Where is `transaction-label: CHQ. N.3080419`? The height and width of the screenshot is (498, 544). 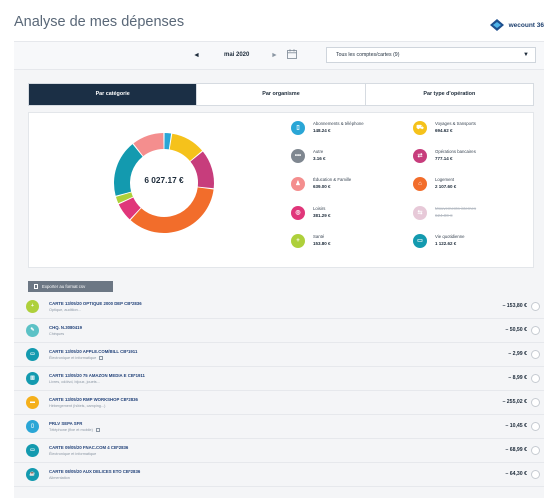 transaction-label: CHQ. N.3080419 is located at coordinates (65, 327).